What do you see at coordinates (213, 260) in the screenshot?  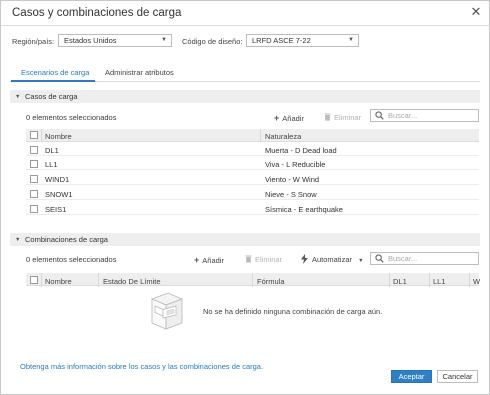 I see `add-load-combination-label: Añadir` at bounding box center [213, 260].